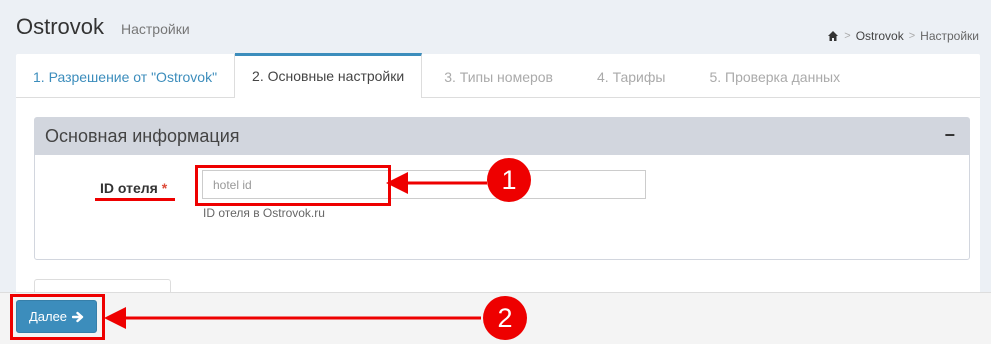 The height and width of the screenshot is (344, 991). What do you see at coordinates (155, 29) in the screenshot?
I see `page-subtitle: Настройки` at bounding box center [155, 29].